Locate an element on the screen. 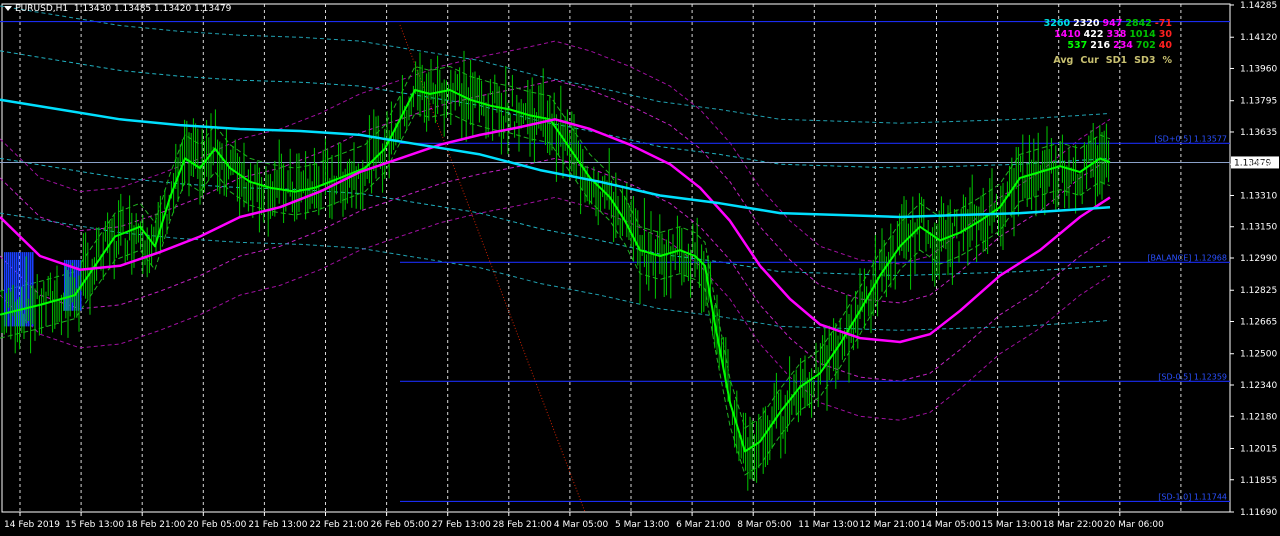 This screenshot has height=536, width=1280. stats-value: 1014 is located at coordinates (1142, 34).